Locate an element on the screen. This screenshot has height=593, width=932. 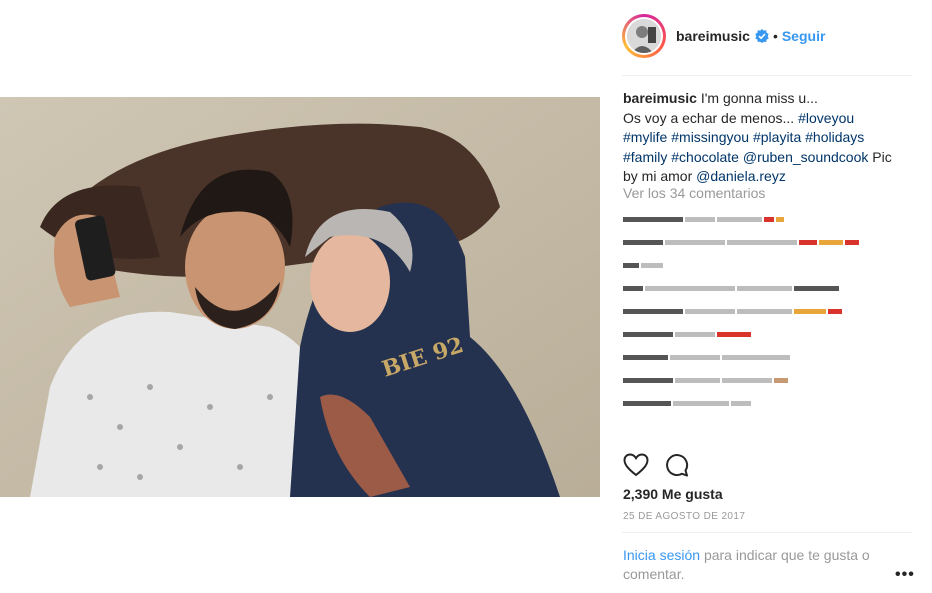
comments-list is located at coordinates (768, 311).